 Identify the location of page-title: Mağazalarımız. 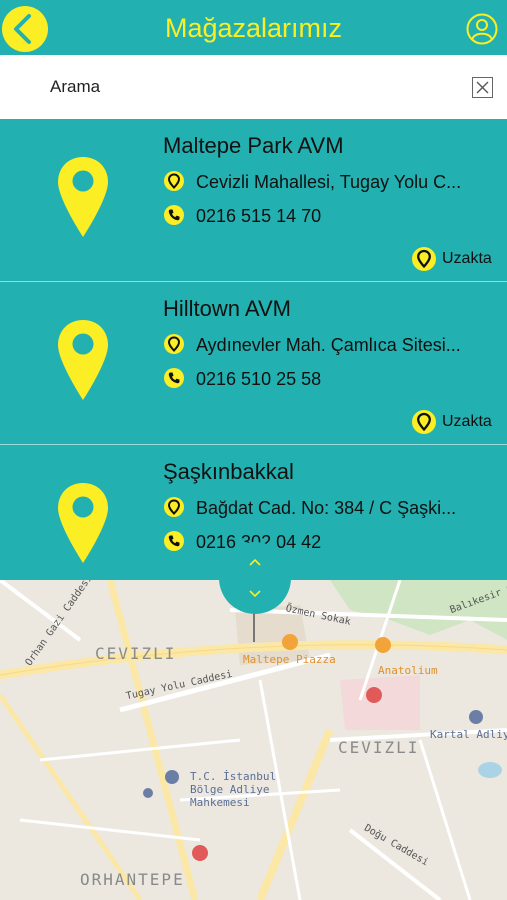
(253, 28).